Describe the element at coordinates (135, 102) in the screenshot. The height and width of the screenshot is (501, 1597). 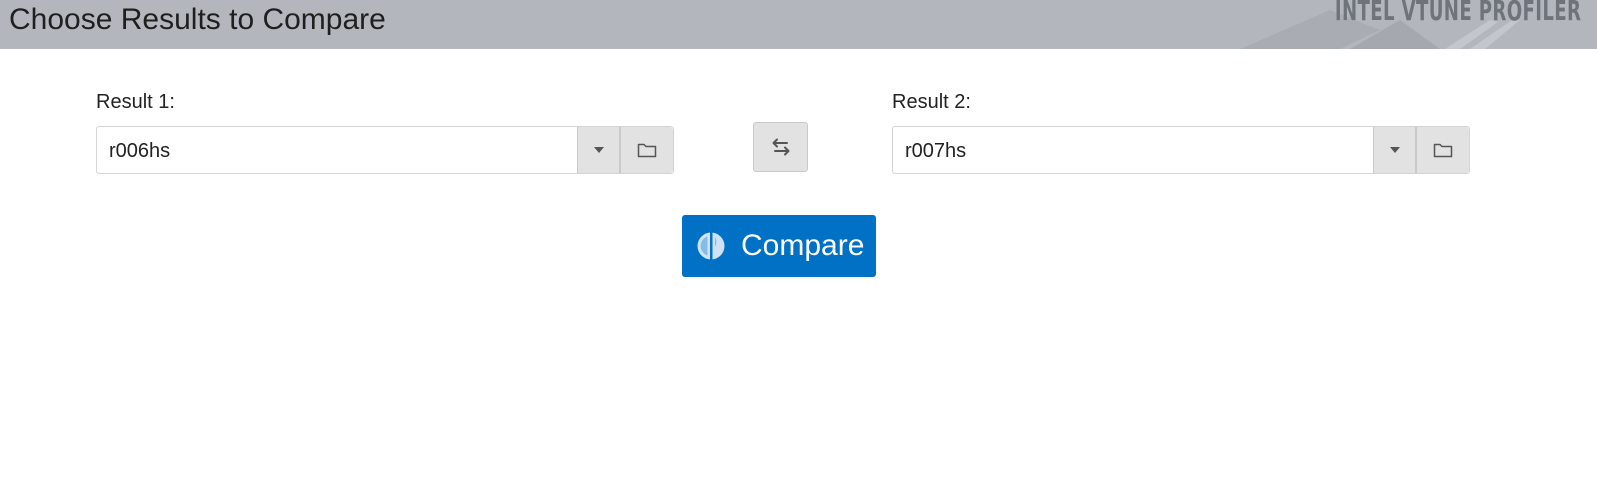
I see `result1-label: Result 1:` at that location.